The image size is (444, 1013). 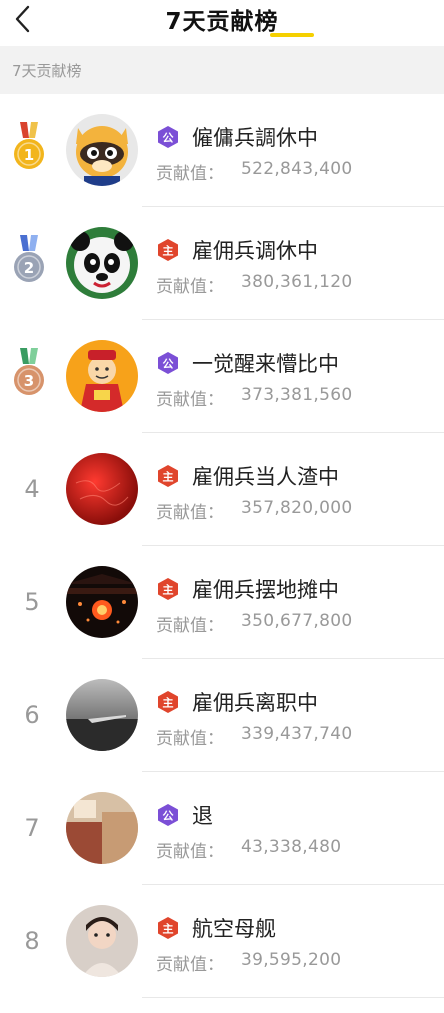 What do you see at coordinates (255, 251) in the screenshot?
I see `user-name: 雇佣兵调休中` at bounding box center [255, 251].